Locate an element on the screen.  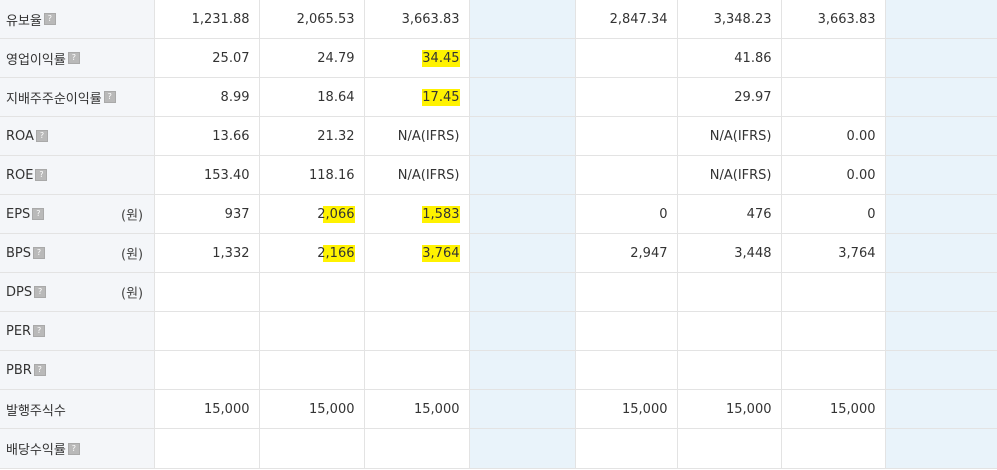
value-cell: 24.79 is located at coordinates (312, 58).